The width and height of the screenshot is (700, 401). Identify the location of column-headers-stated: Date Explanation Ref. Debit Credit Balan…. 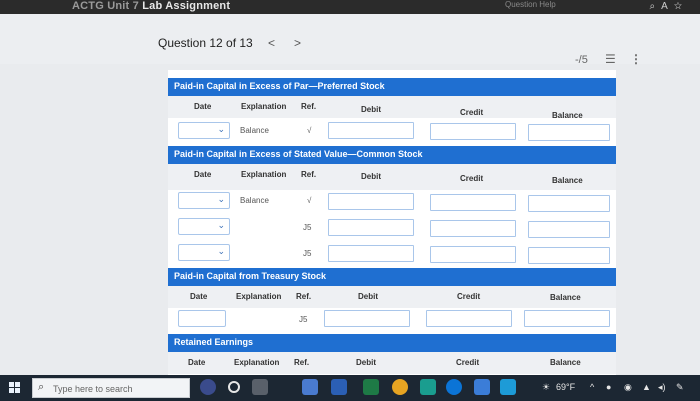
(392, 177).